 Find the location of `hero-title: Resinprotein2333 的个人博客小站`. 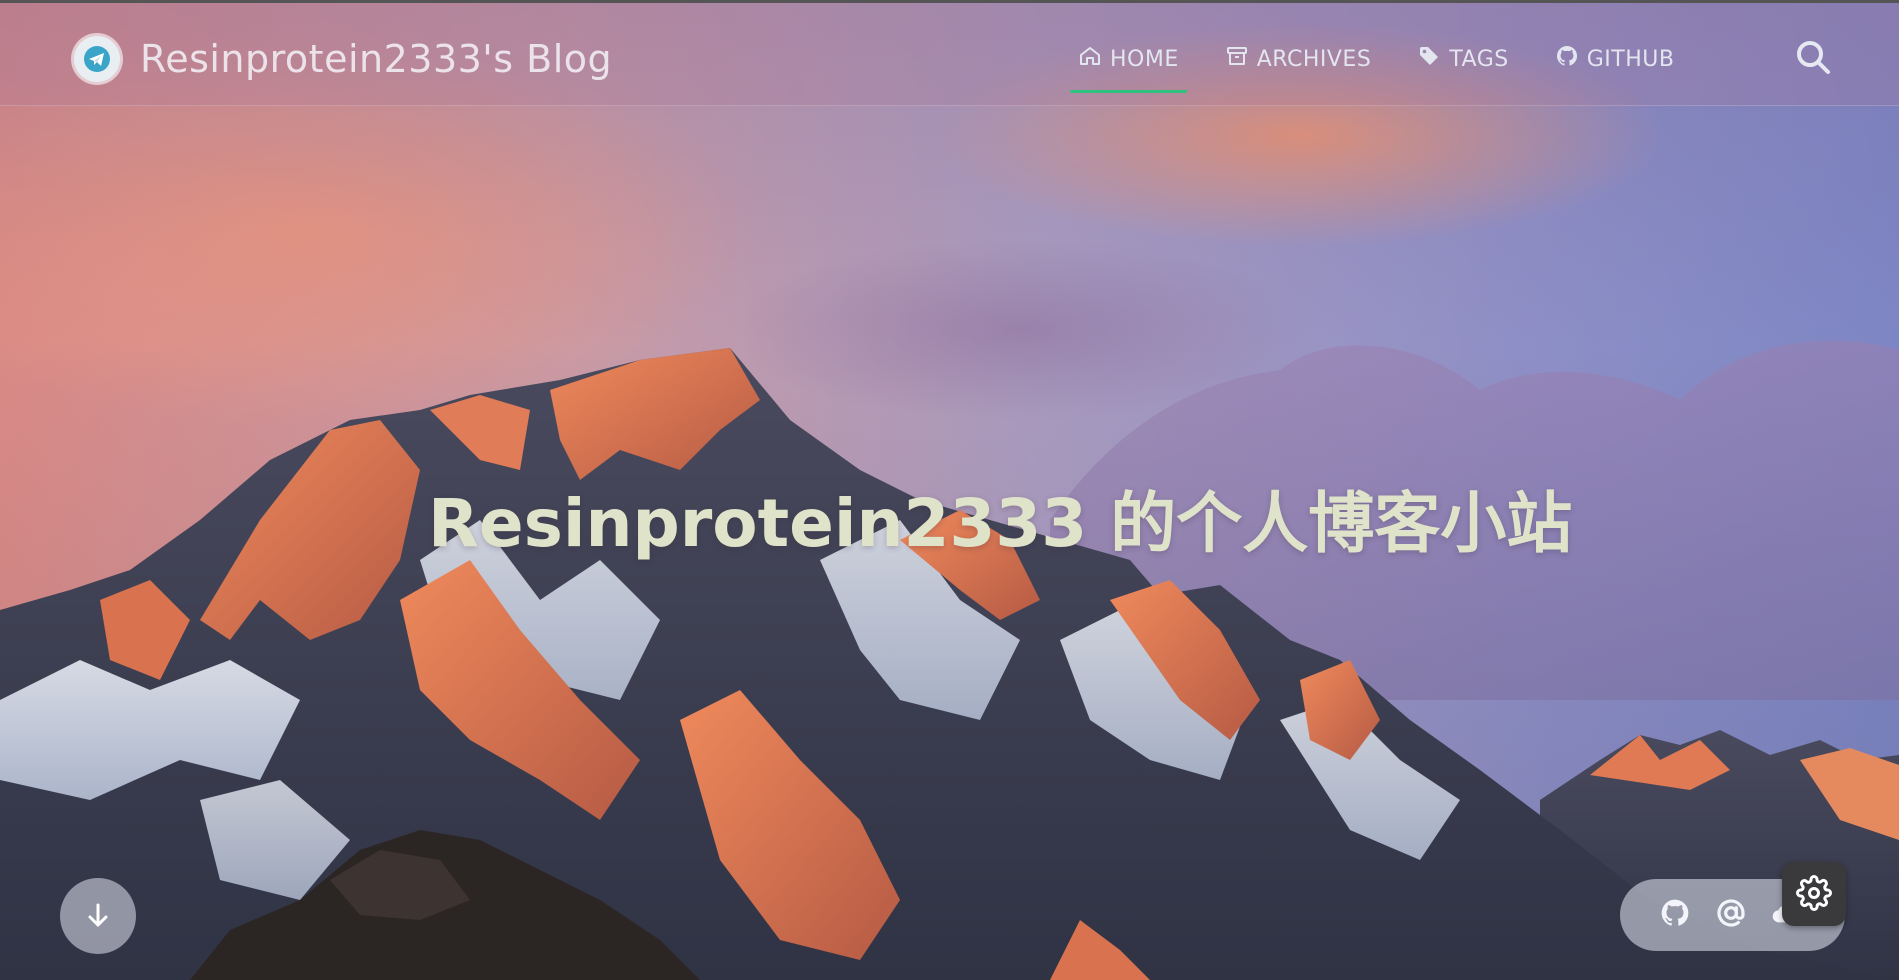

hero-title: Resinprotein2333 的个人博客小站 is located at coordinates (1000, 523).